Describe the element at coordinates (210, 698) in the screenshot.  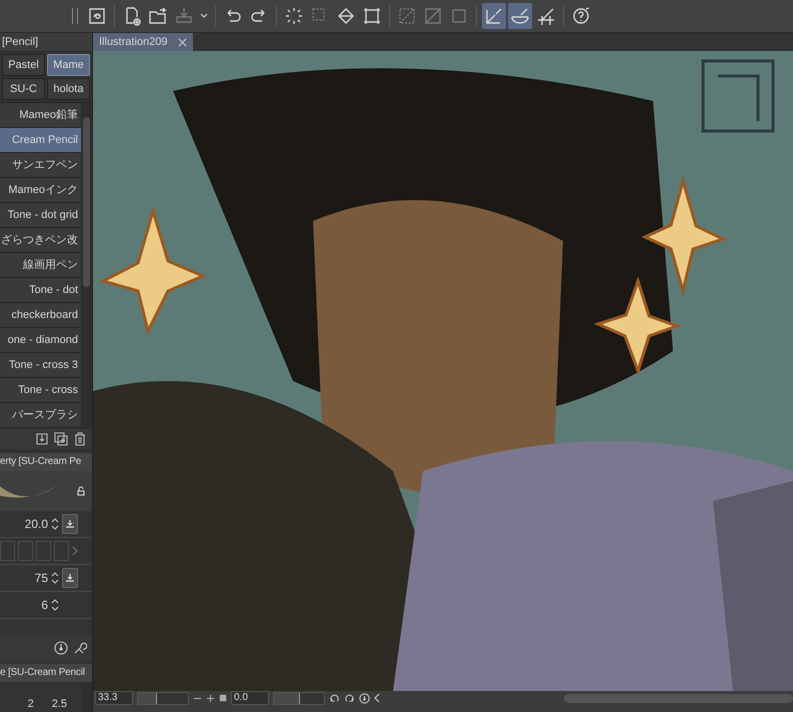
I see `plus-icon` at that location.